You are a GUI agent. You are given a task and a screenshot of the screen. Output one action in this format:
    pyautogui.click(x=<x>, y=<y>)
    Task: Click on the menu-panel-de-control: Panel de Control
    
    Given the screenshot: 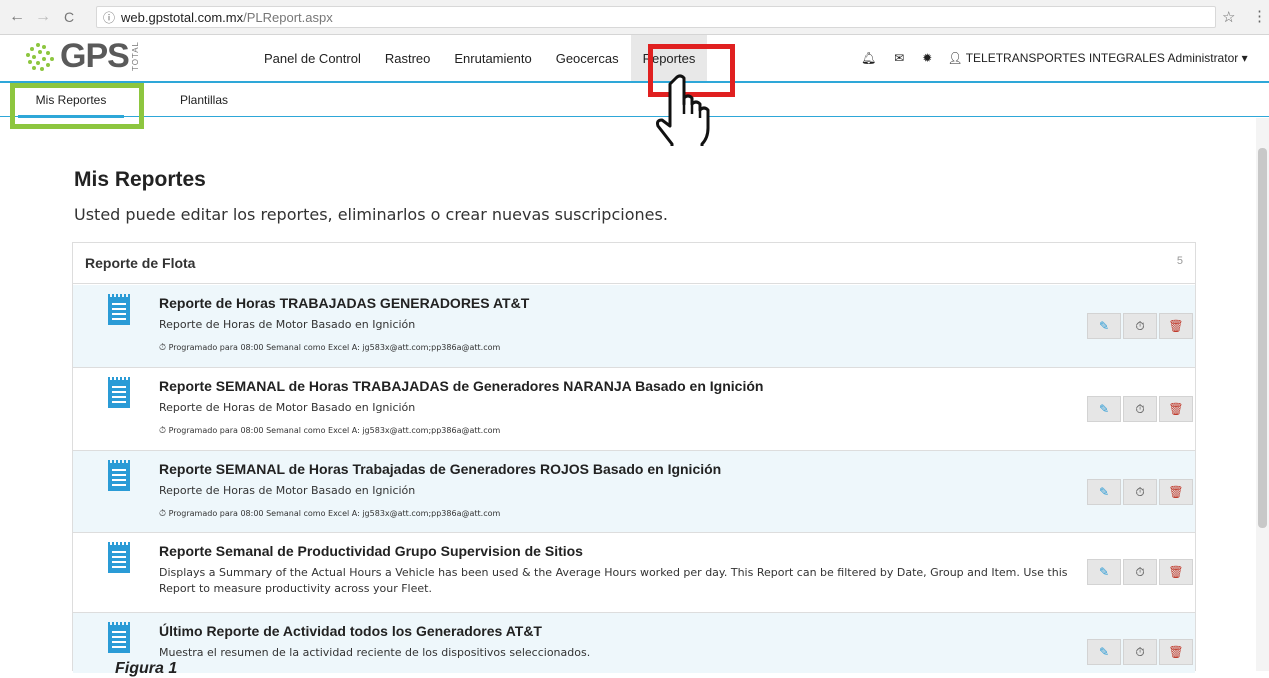 What is the action you would take?
    pyautogui.click(x=312, y=58)
    